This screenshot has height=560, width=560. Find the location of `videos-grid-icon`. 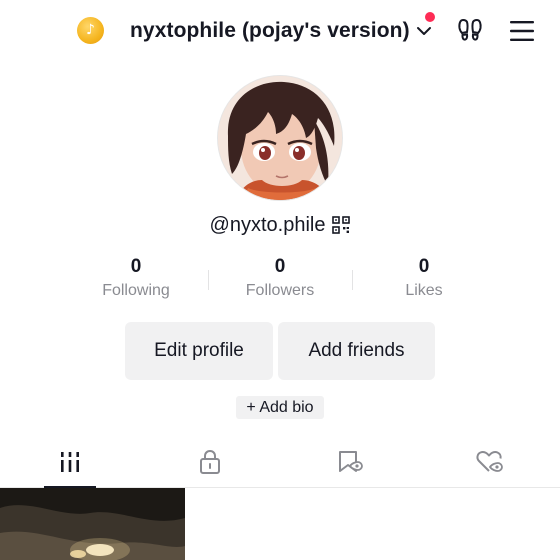

videos-grid-icon is located at coordinates (70, 462).